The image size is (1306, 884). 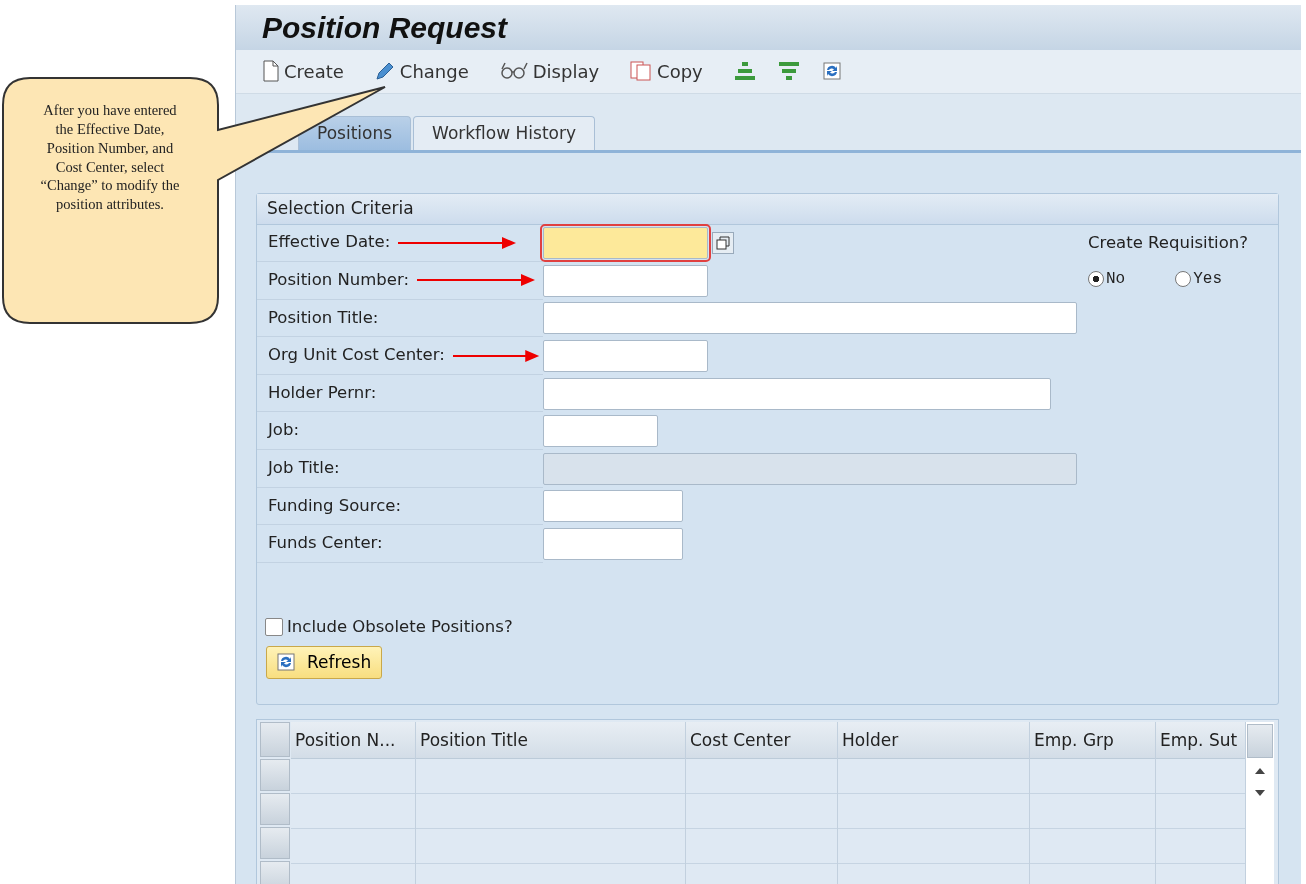 What do you see at coordinates (325, 543) in the screenshot?
I see `field-label: Funds Center:` at bounding box center [325, 543].